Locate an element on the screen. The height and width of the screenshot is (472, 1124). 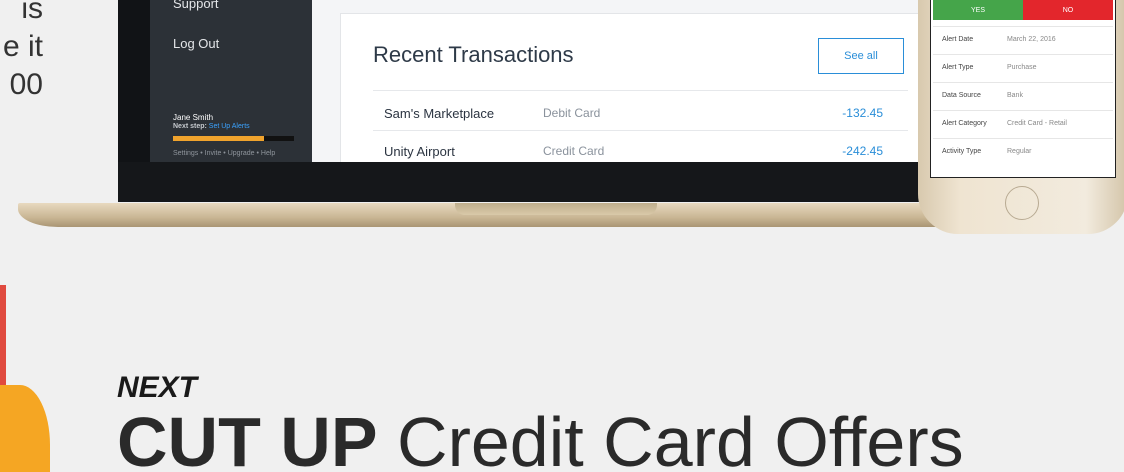
detail-label: Activity Type is located at coordinates (962, 151).